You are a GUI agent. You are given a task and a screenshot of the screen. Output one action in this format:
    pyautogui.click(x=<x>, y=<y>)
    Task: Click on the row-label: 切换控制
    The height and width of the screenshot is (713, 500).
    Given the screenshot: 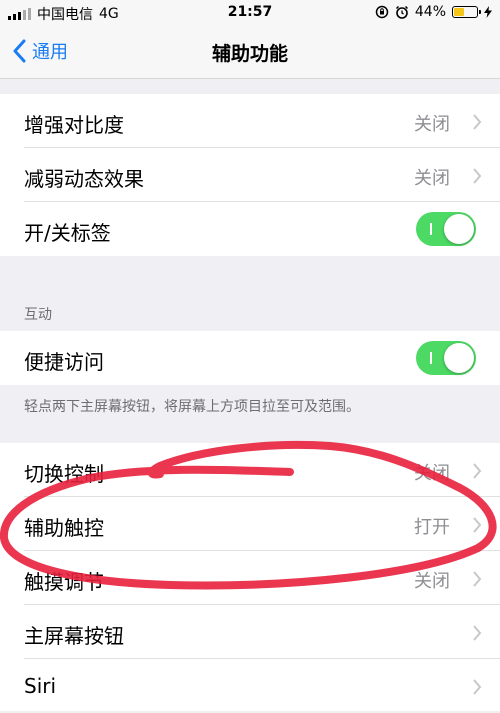 What is the action you would take?
    pyautogui.click(x=64, y=474)
    